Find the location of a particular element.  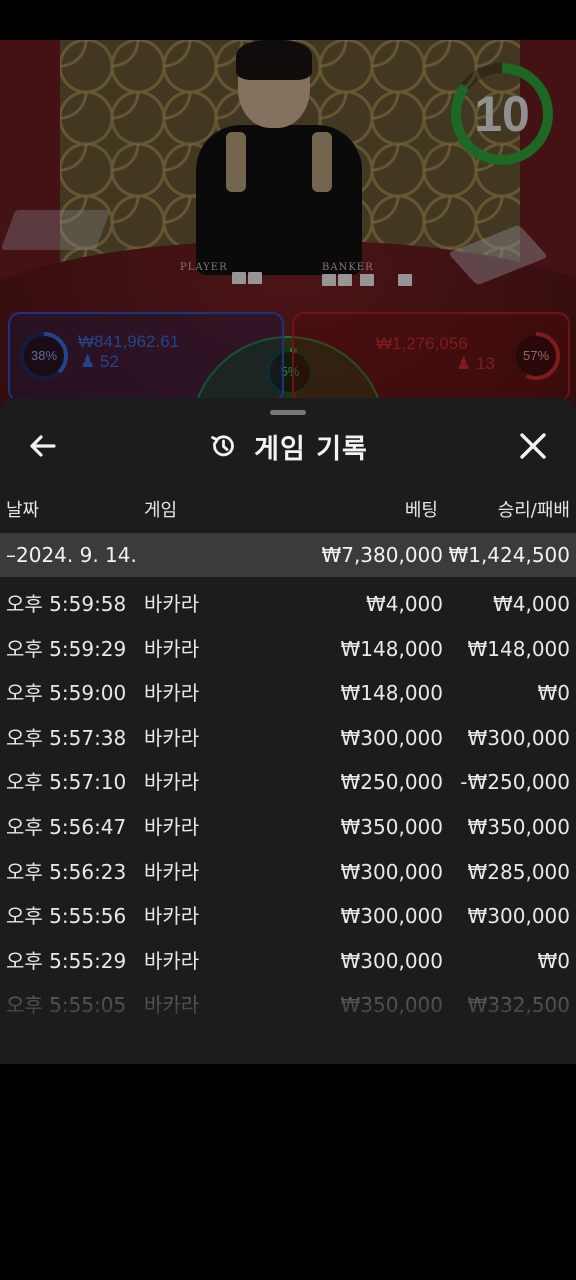

row-result: ₩148,000 is located at coordinates (518, 648).